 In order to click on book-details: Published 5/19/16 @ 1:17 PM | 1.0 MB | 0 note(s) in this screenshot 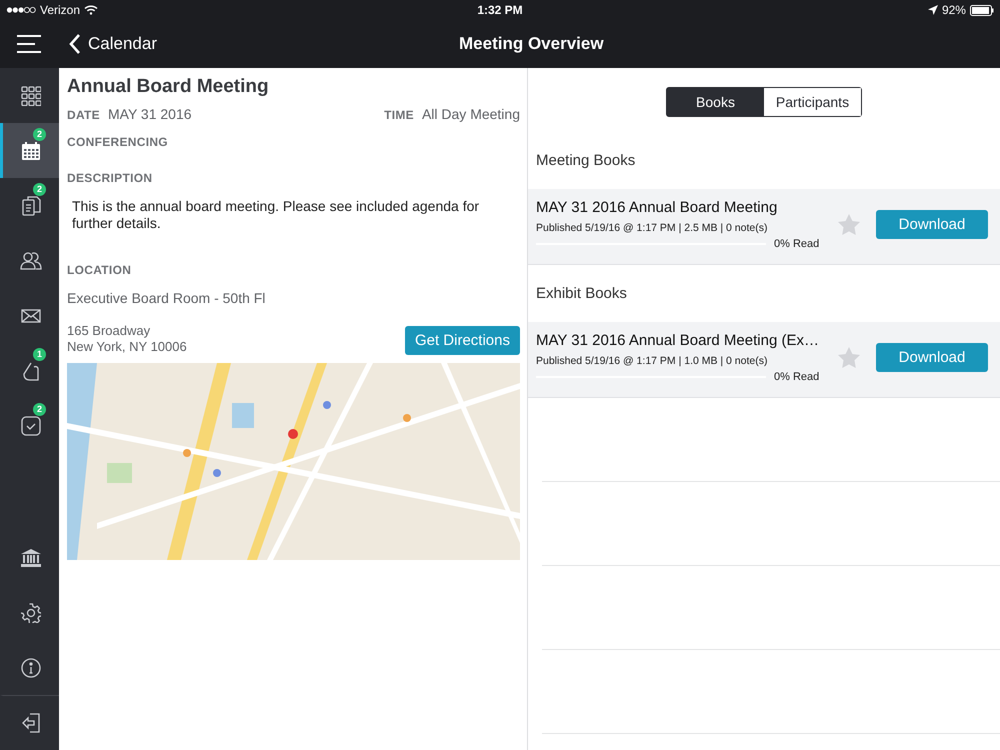, I will do `click(652, 361)`.